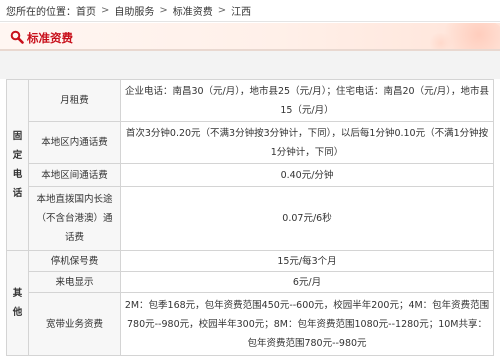 Image resolution: width=500 pixels, height=358 pixels. What do you see at coordinates (41, 12) in the screenshot?
I see `breadcrumb-label: 您所在的位置：` at bounding box center [41, 12].